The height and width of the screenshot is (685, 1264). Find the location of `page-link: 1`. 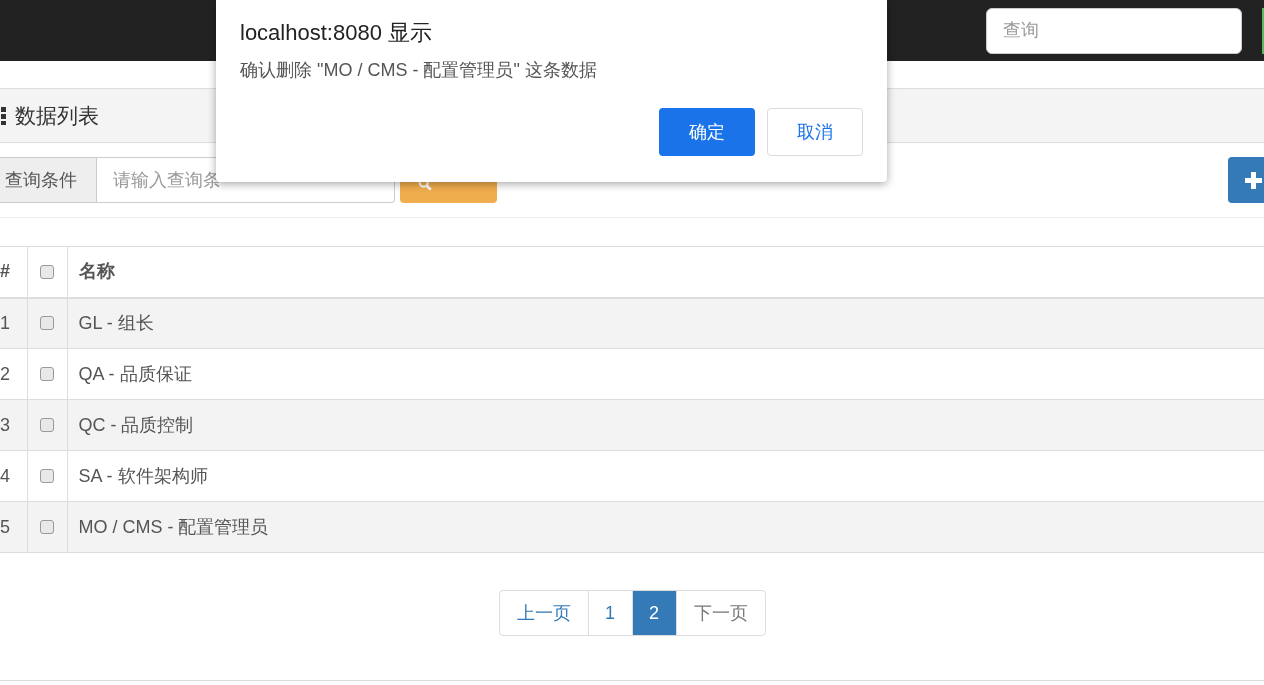

page-link: 1 is located at coordinates (609, 613).